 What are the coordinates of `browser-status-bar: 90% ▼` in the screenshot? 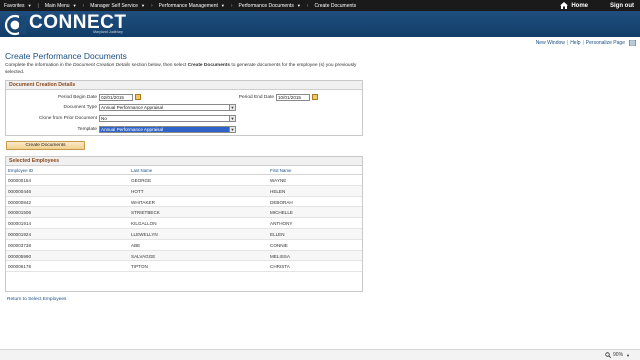 It's located at (320, 354).